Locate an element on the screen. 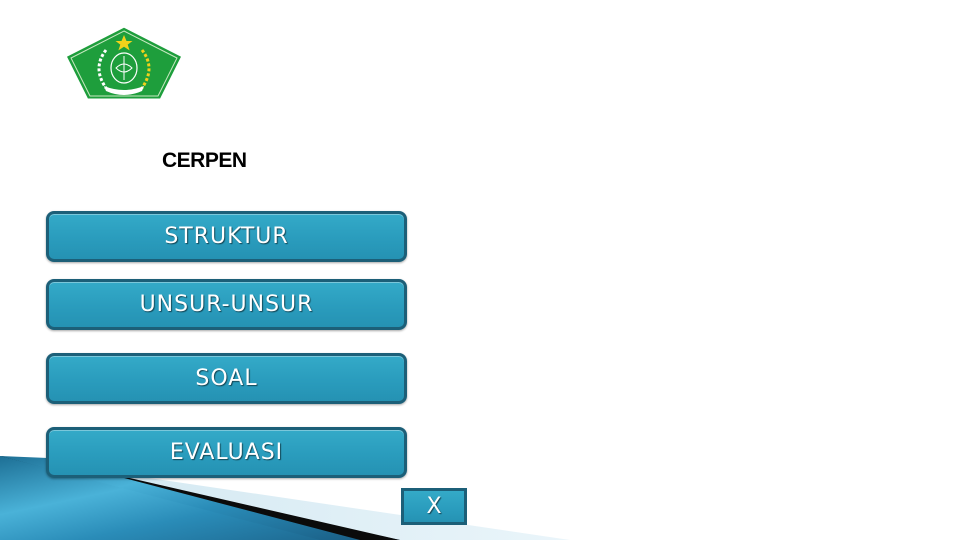  menu-button-struktur: STRUKTUR is located at coordinates (226, 236).